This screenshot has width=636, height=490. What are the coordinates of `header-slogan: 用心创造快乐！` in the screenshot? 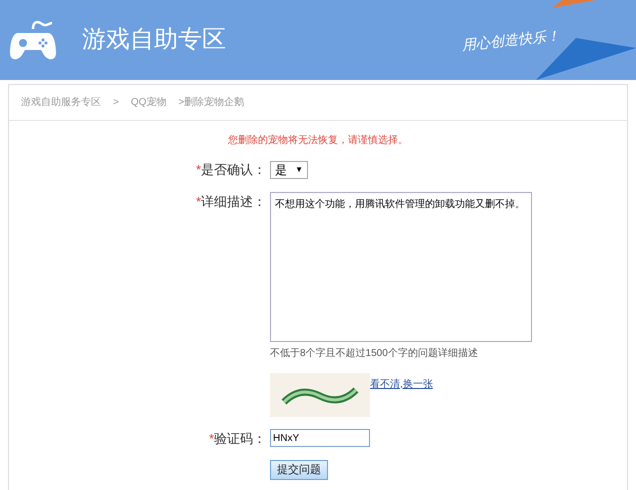 It's located at (511, 41).